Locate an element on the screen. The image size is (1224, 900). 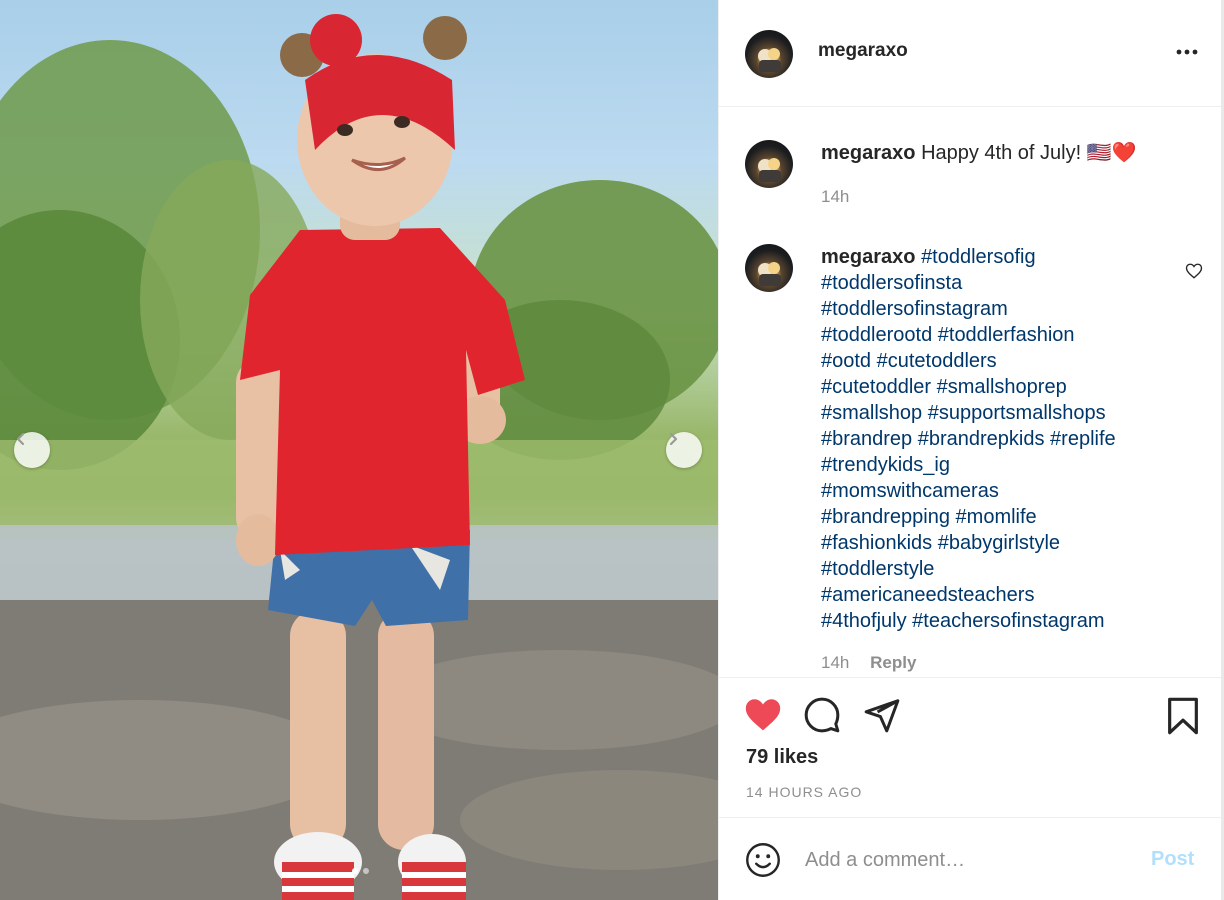
hashtag-line: #toddlersofinstagram is located at coordinates (914, 309).